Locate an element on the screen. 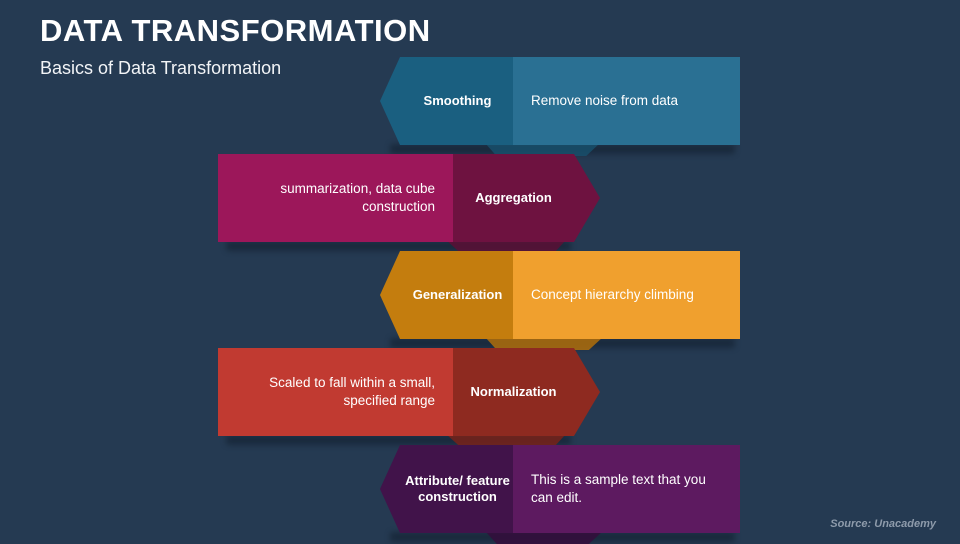 The height and width of the screenshot is (544, 960). diagram-description-aggregation: summarization, data cube construction is located at coordinates (335, 198).